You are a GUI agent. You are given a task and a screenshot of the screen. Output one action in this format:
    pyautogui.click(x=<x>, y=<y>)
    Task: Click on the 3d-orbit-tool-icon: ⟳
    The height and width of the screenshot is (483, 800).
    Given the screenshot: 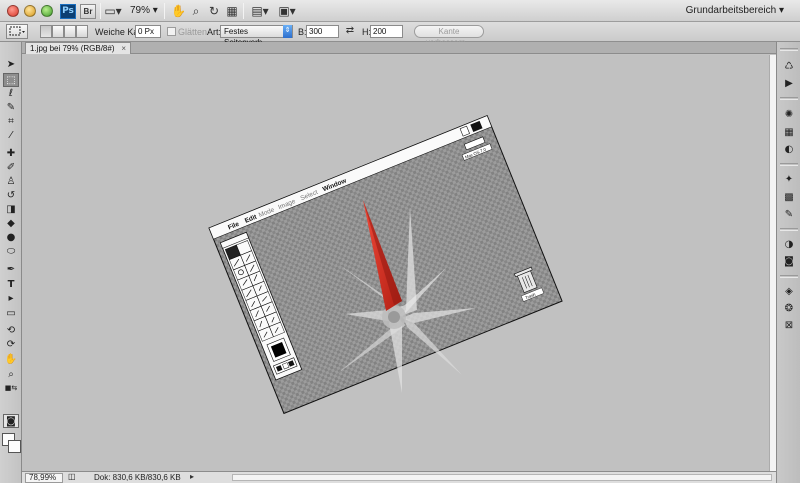 What is the action you would take?
    pyautogui.click(x=11, y=345)
    